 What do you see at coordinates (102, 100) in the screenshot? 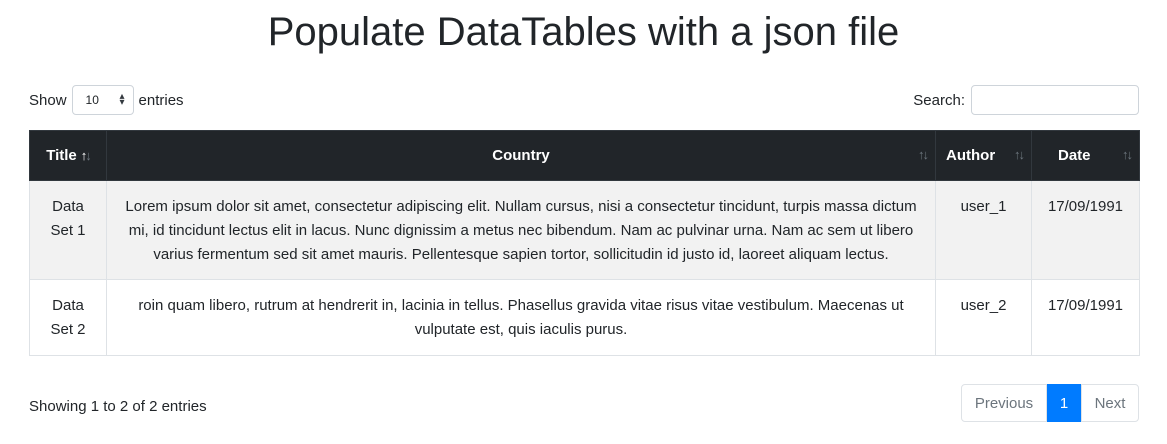
I see `entries-per-page-select: 10 ▴ ▾` at bounding box center [102, 100].